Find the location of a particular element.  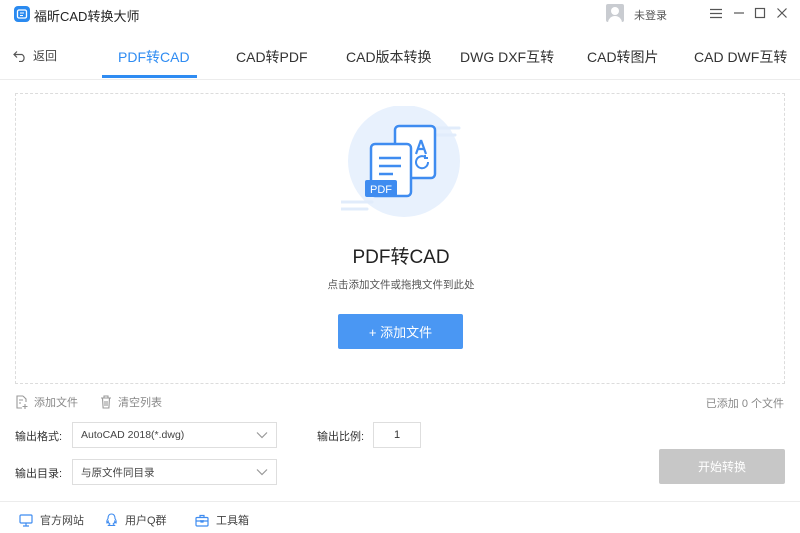

toolbox-link: 工具箱 is located at coordinates (222, 520).